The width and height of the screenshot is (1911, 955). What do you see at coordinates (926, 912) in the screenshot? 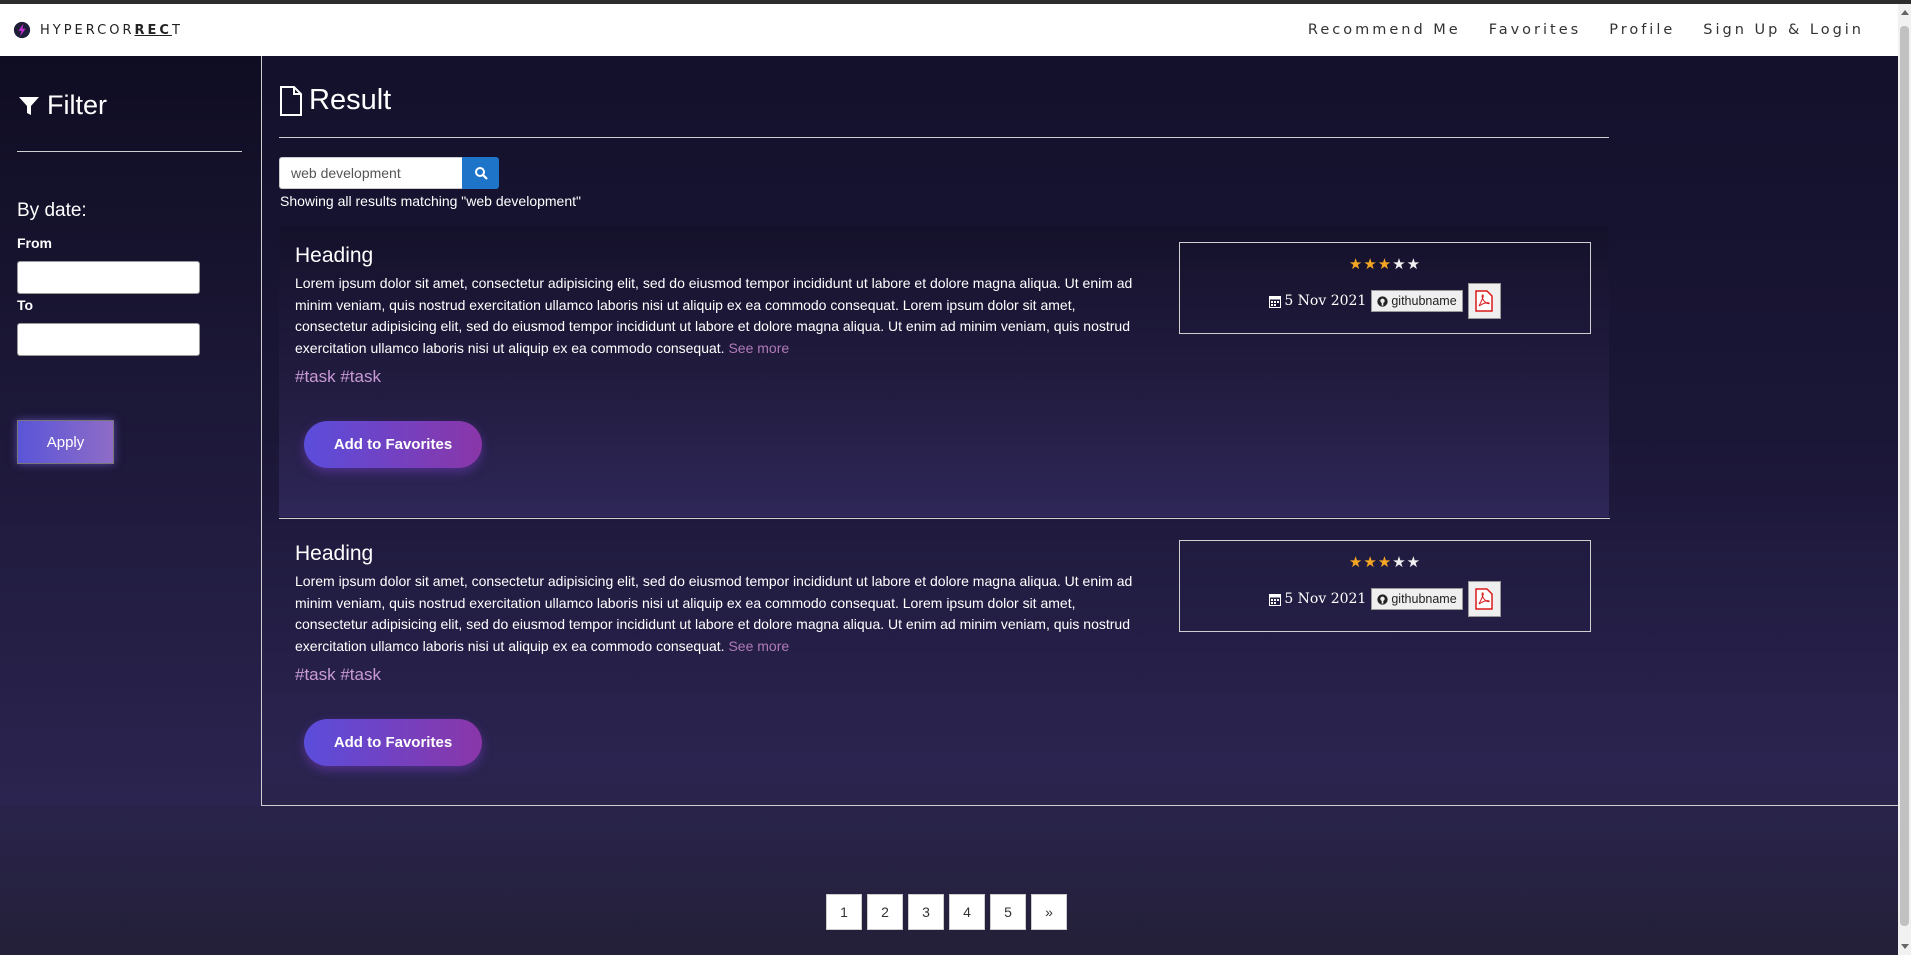
I see `page-3-button: 3` at bounding box center [926, 912].